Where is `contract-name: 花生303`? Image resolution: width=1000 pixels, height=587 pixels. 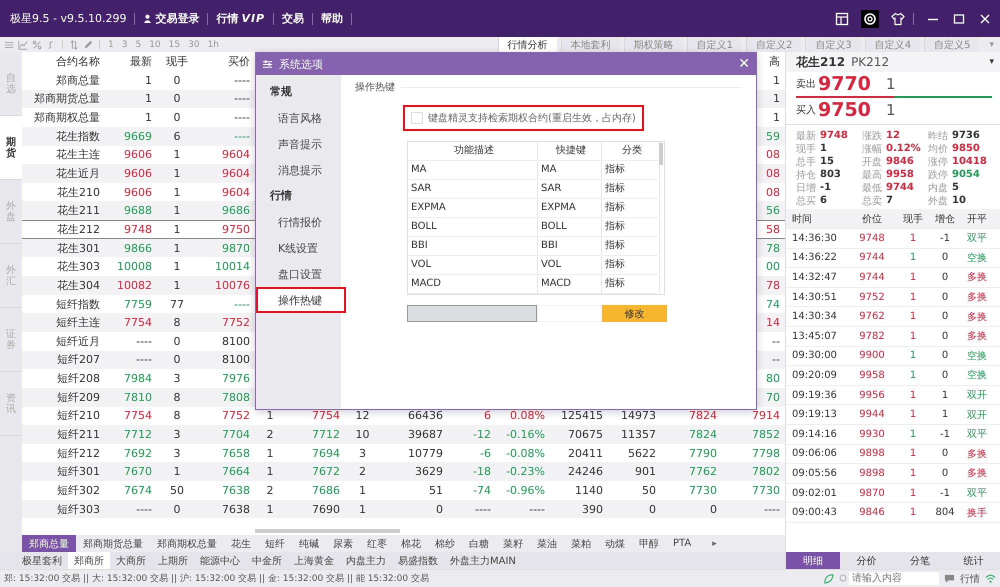 contract-name: 花生303 is located at coordinates (78, 266).